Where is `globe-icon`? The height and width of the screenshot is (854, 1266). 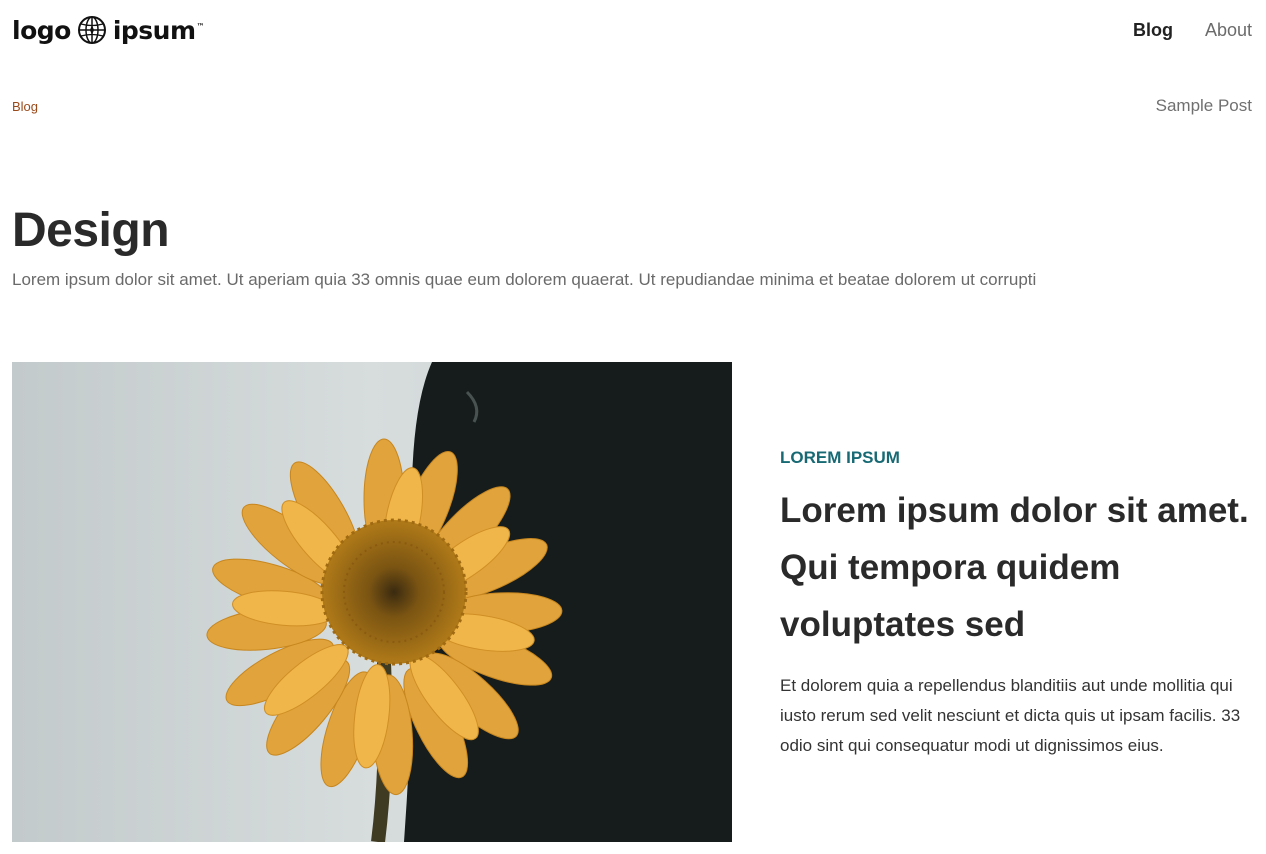 globe-icon is located at coordinates (92, 30).